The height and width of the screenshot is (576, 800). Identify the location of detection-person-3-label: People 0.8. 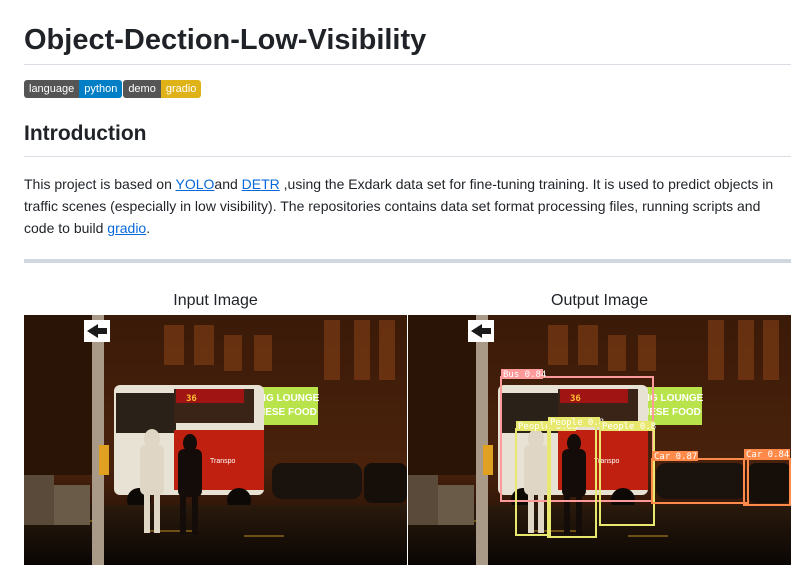
(629, 427).